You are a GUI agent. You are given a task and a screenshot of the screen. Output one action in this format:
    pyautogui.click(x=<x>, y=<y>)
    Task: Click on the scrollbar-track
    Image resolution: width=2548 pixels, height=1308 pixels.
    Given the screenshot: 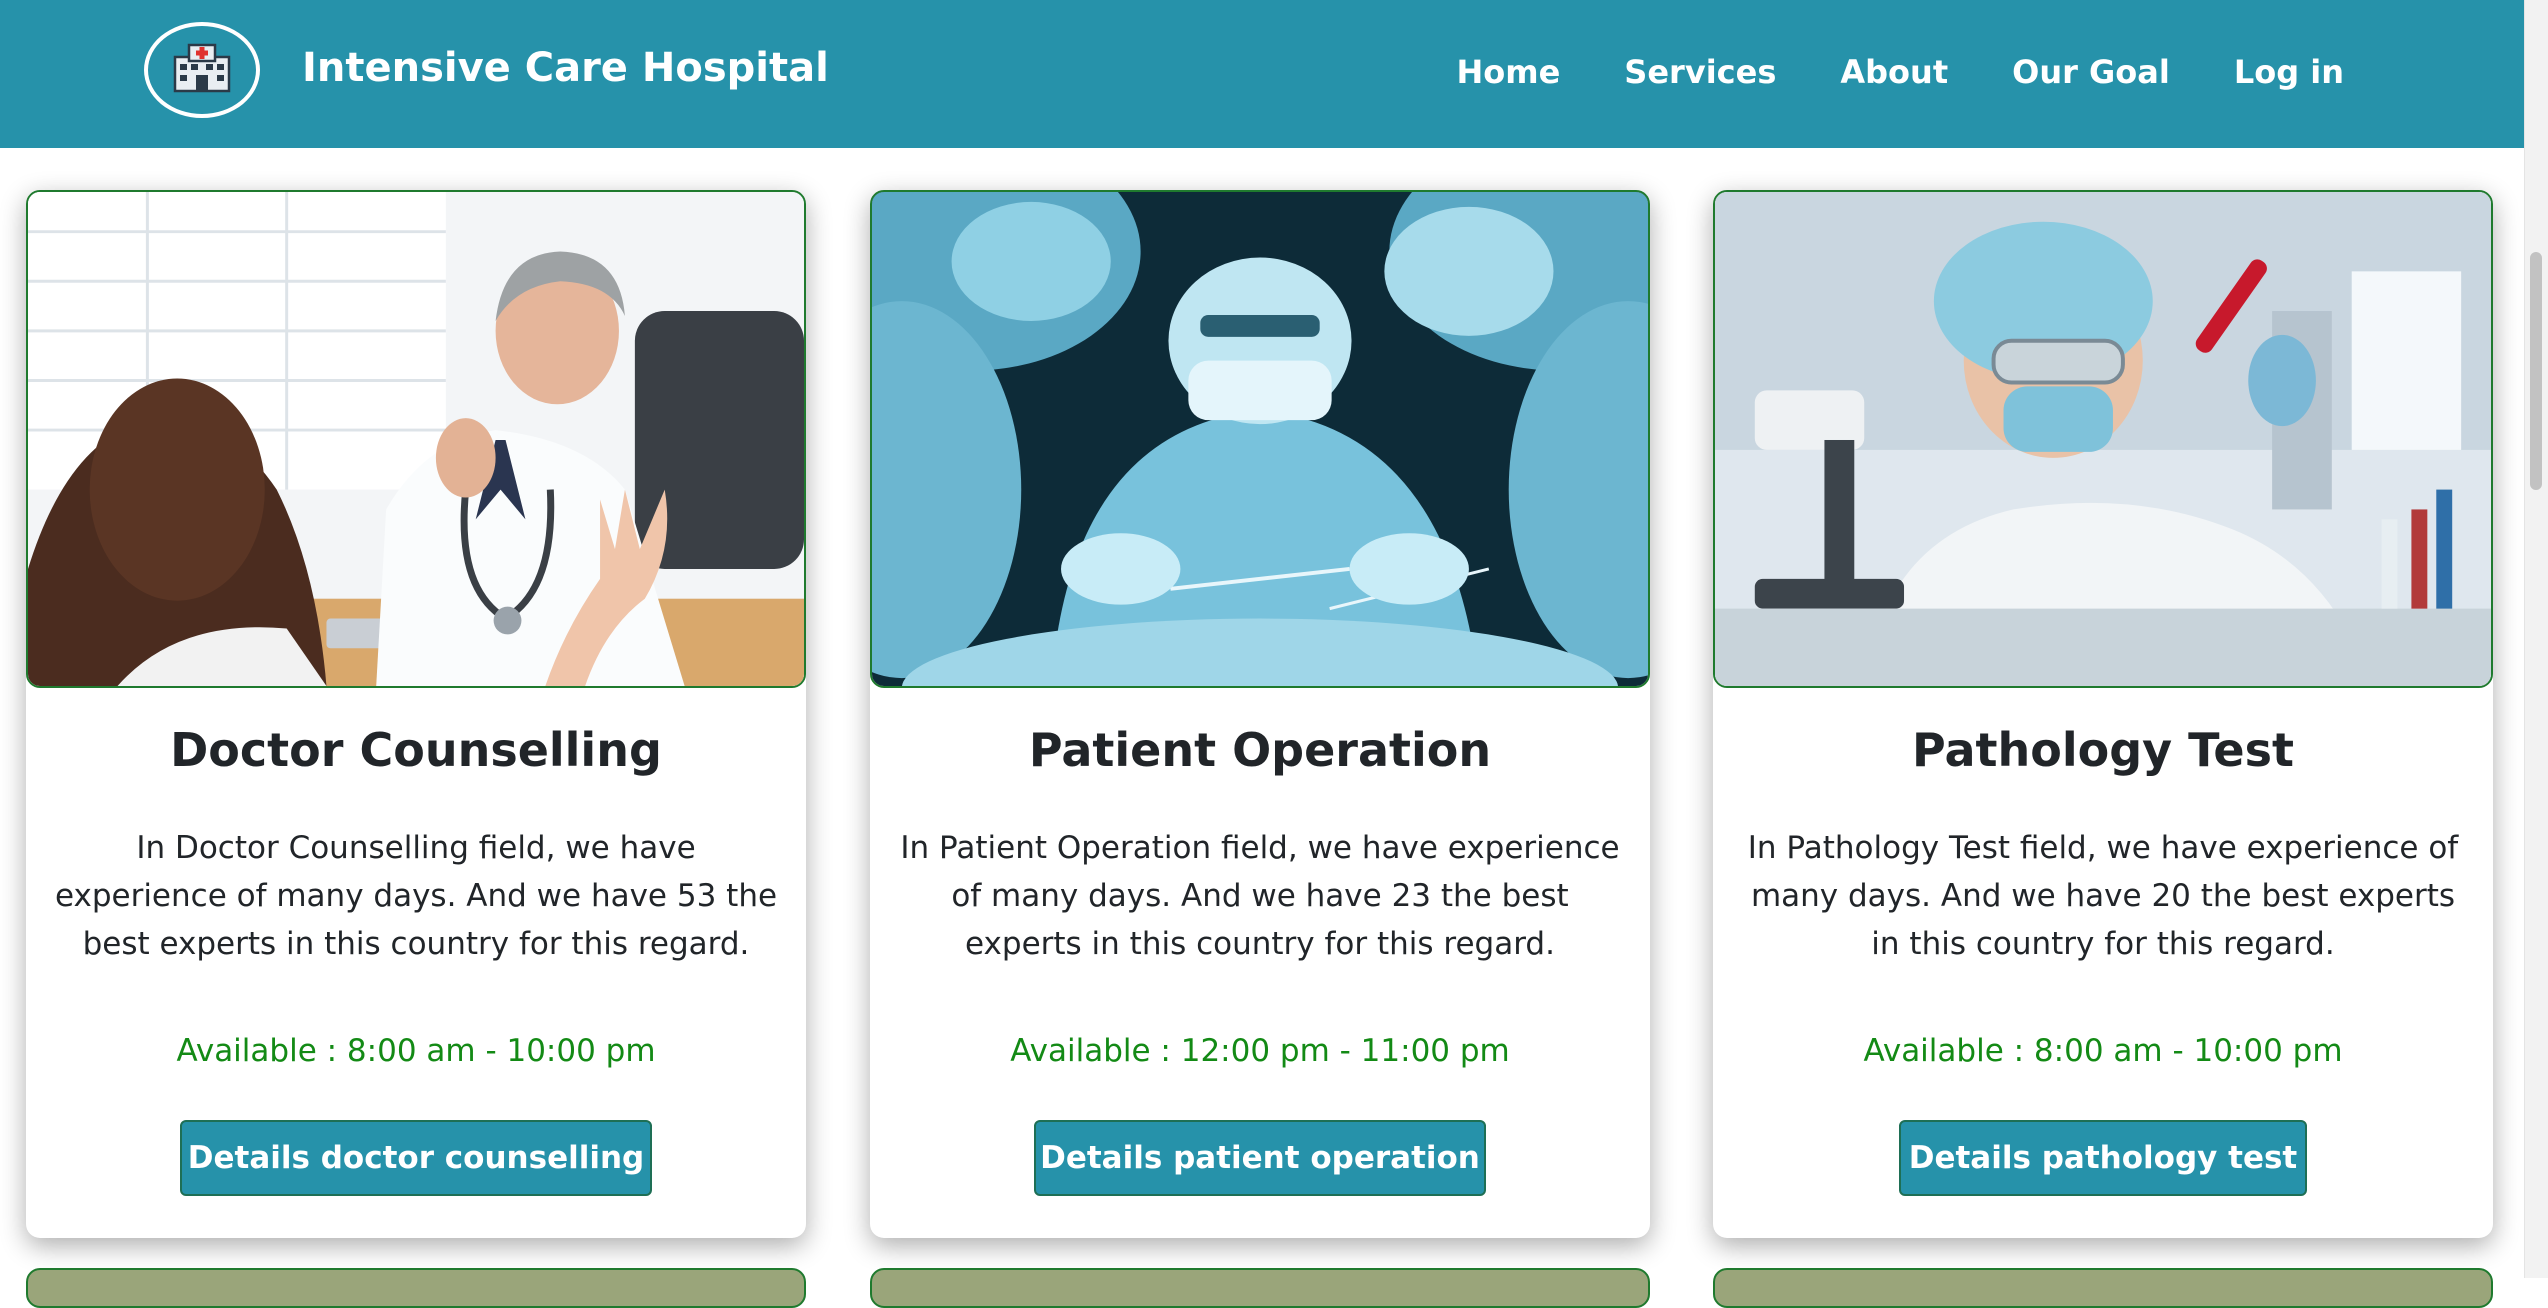 What is the action you would take?
    pyautogui.click(x=2536, y=639)
    